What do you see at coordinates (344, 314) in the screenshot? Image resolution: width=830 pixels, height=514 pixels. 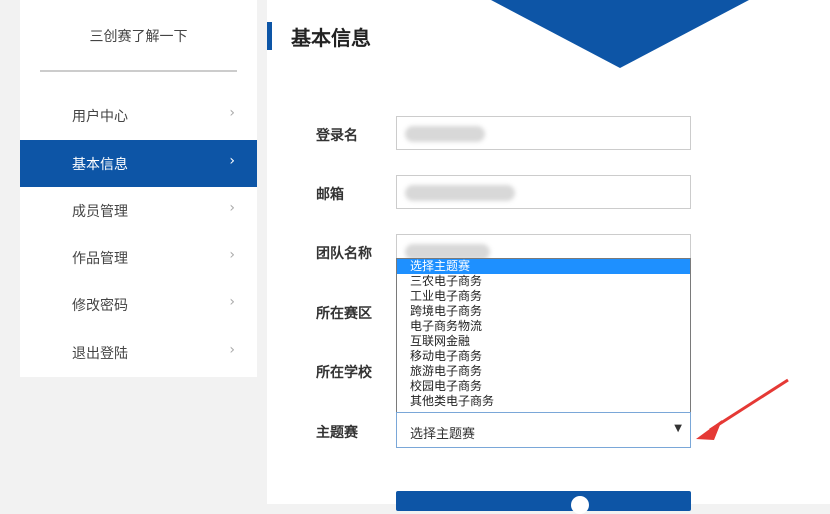 I see `region-label: 所在赛区` at bounding box center [344, 314].